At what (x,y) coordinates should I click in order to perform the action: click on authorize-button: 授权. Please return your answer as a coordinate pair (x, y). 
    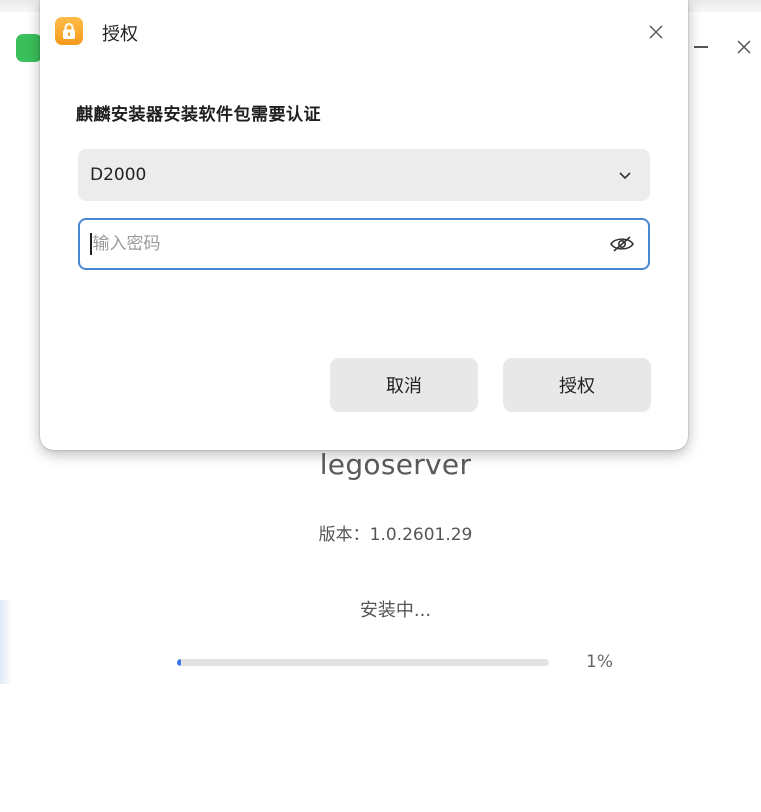
    Looking at the image, I should click on (577, 385).